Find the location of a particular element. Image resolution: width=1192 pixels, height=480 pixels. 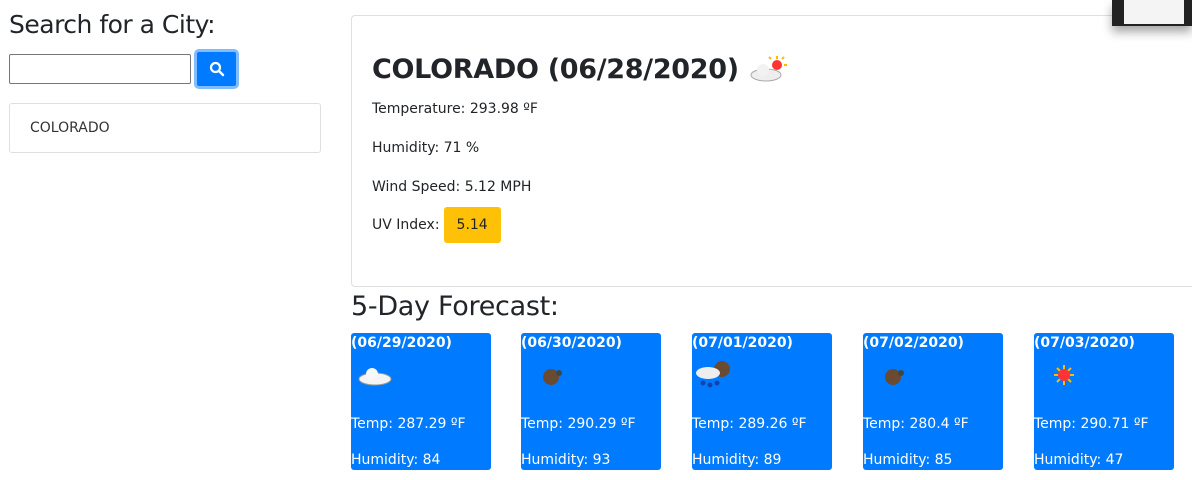

forecast-humidity: Humidity: 84 is located at coordinates (396, 460).